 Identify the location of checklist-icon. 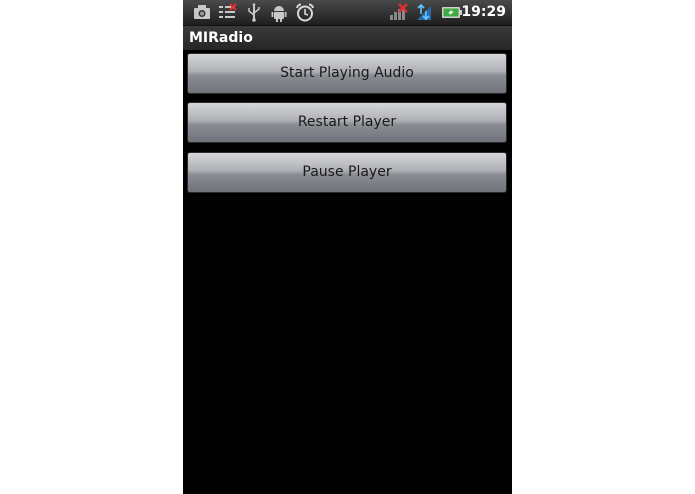
(228, 10).